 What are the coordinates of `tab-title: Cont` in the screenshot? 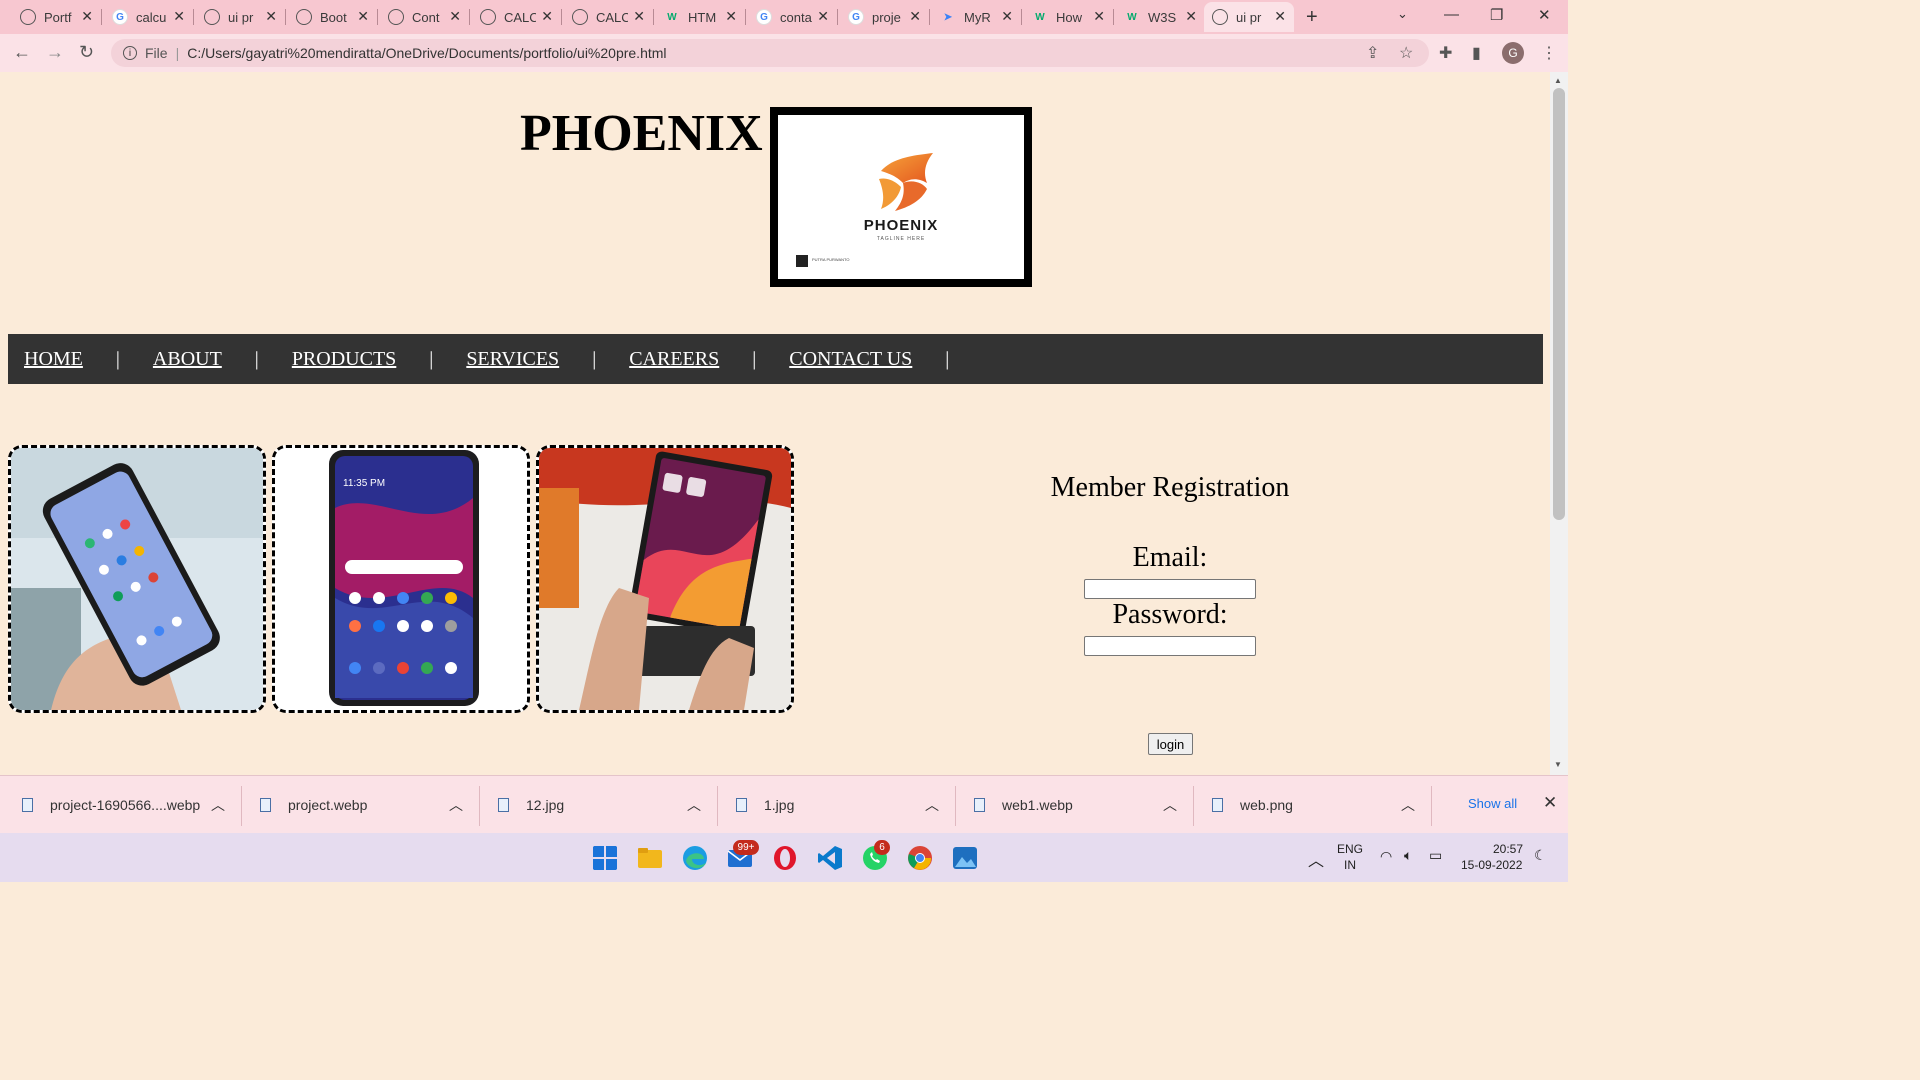 It's located at (426, 17).